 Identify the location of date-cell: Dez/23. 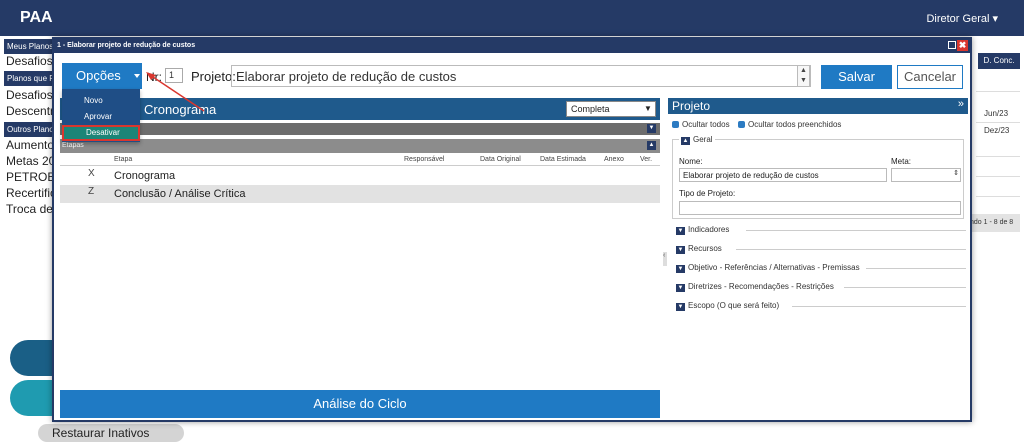
(997, 130).